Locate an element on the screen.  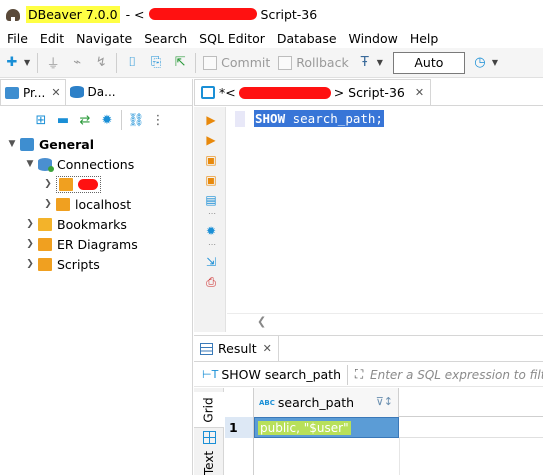
tab-script-36: *< > Script-36 ✕ is located at coordinates (313, 92).